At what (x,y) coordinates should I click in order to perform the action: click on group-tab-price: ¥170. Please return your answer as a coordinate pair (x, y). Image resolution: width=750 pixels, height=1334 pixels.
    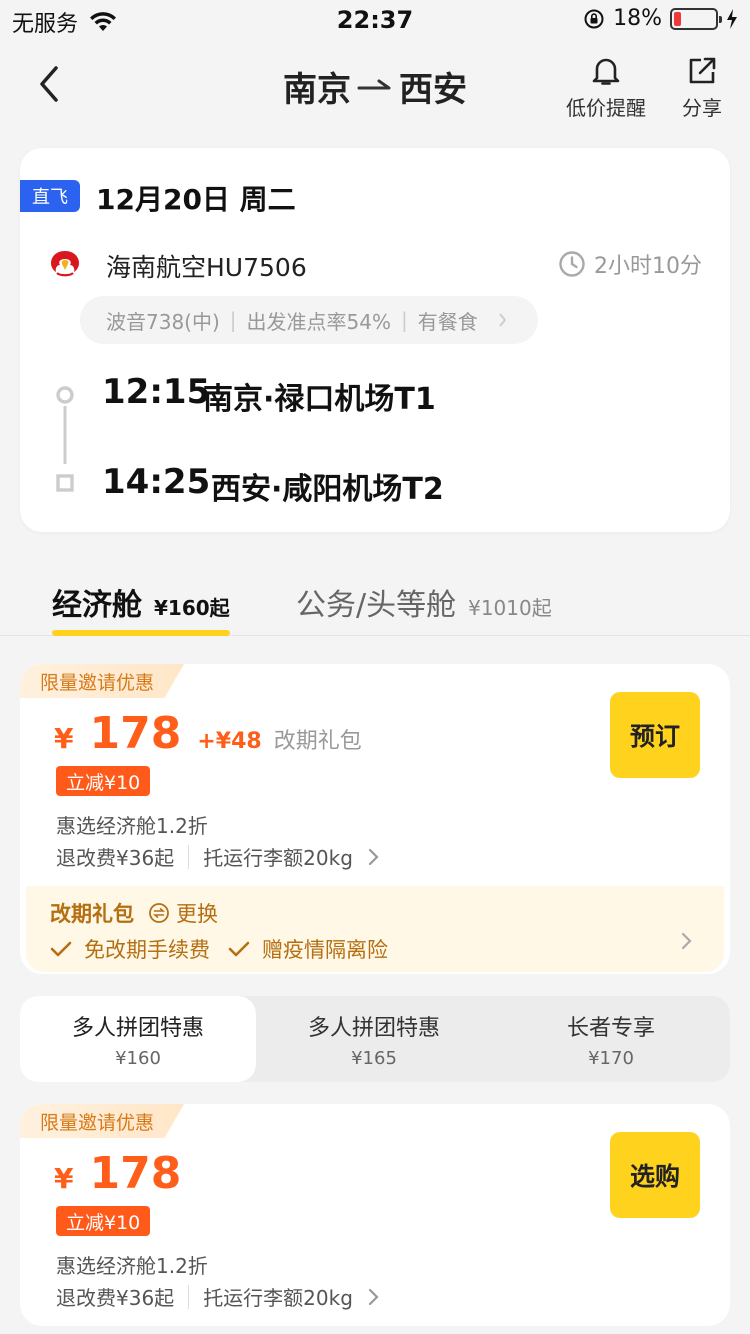
    Looking at the image, I should click on (611, 1058).